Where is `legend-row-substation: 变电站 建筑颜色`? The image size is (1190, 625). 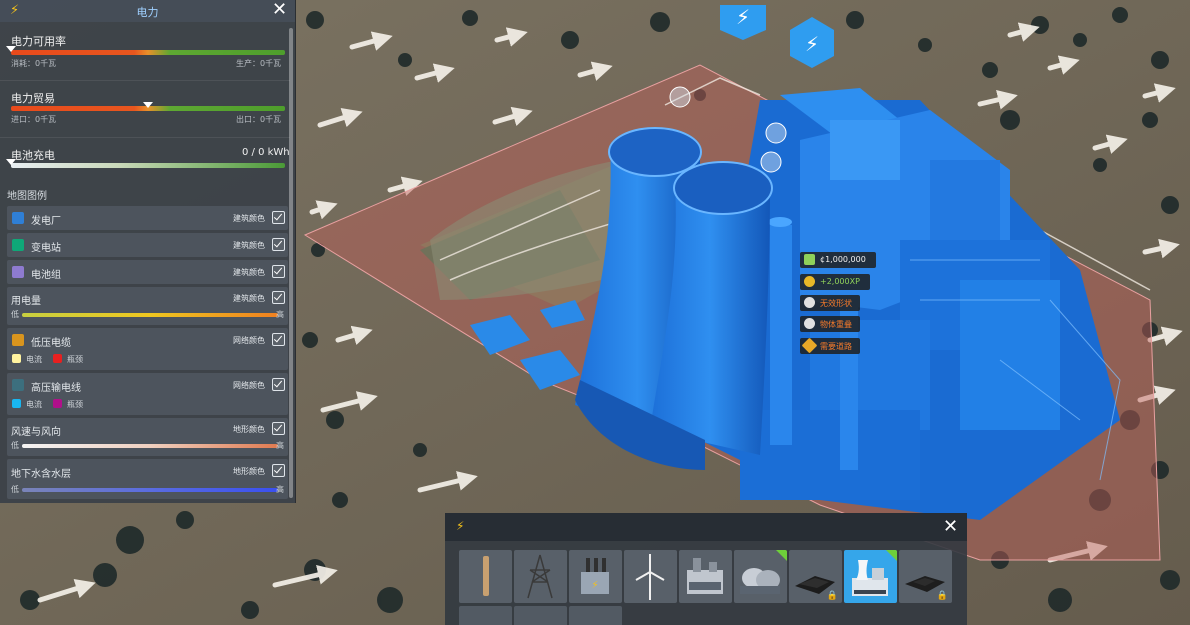 legend-row-substation: 变电站 建筑颜色 is located at coordinates (147, 245).